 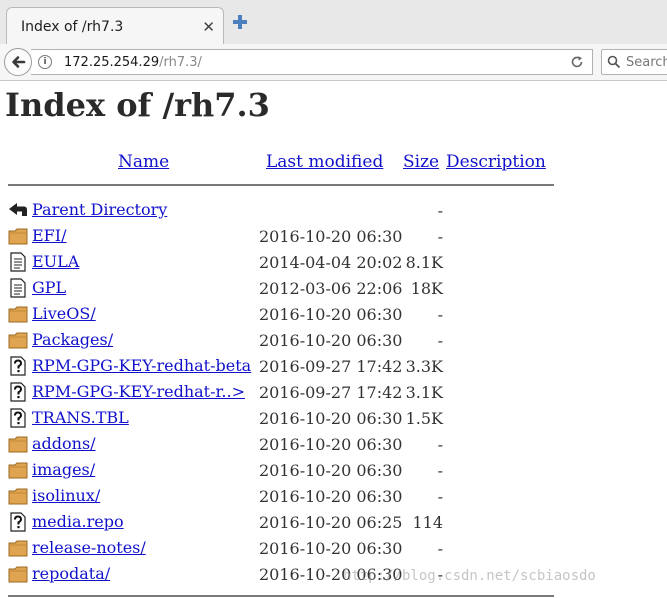 I want to click on search-input: Search, so click(x=646, y=62).